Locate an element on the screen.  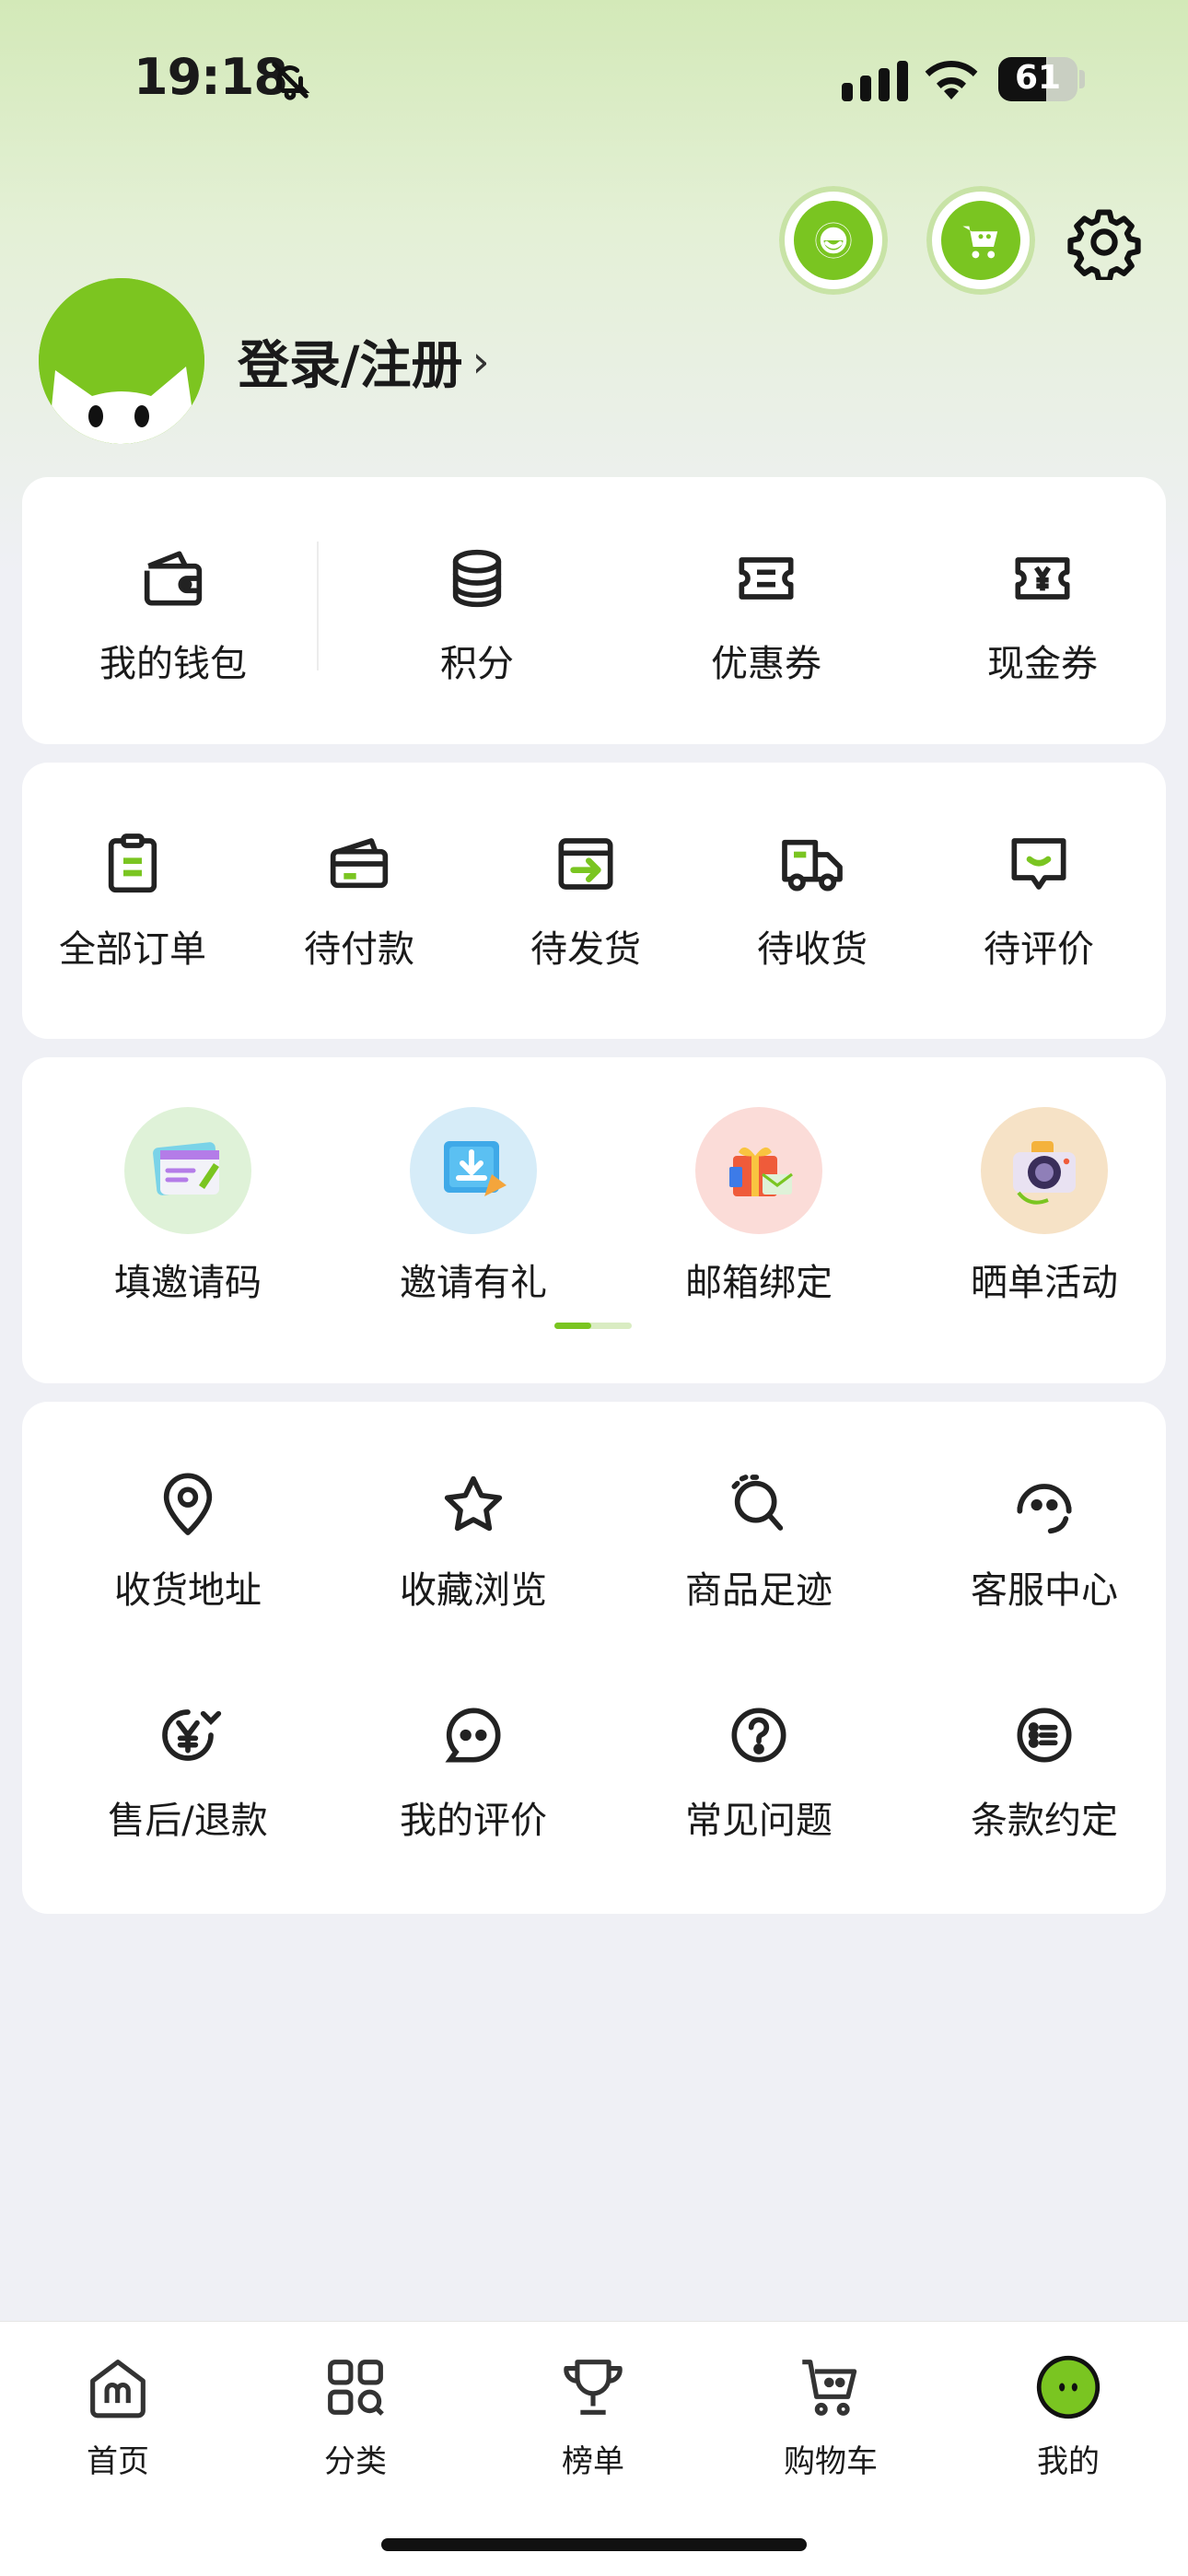
headset-icon is located at coordinates (1044, 1509).